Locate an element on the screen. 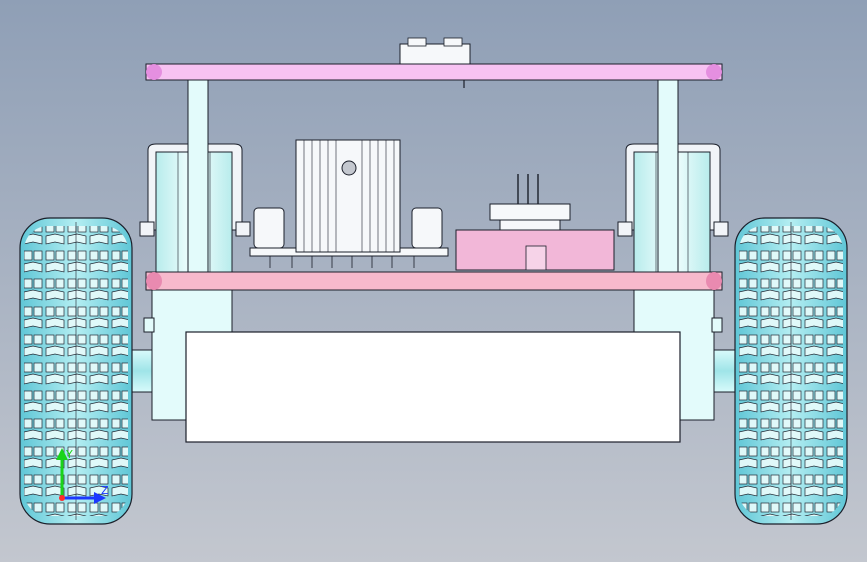 The width and height of the screenshot is (867, 562). terminal-block-left is located at coordinates (269, 228).